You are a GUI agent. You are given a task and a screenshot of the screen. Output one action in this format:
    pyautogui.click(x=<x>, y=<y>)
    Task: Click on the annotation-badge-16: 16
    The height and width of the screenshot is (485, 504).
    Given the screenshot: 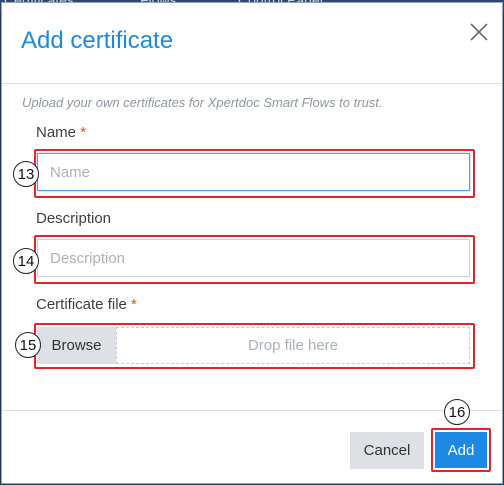 What is the action you would take?
    pyautogui.click(x=457, y=412)
    